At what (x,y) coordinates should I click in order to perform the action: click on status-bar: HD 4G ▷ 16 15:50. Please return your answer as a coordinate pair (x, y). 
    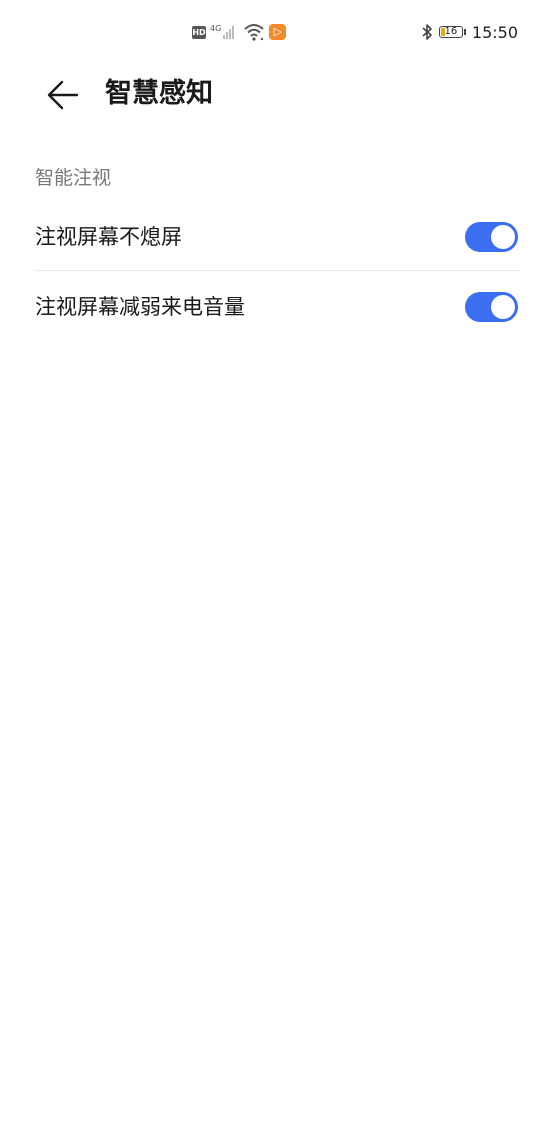
    Looking at the image, I should click on (277, 32).